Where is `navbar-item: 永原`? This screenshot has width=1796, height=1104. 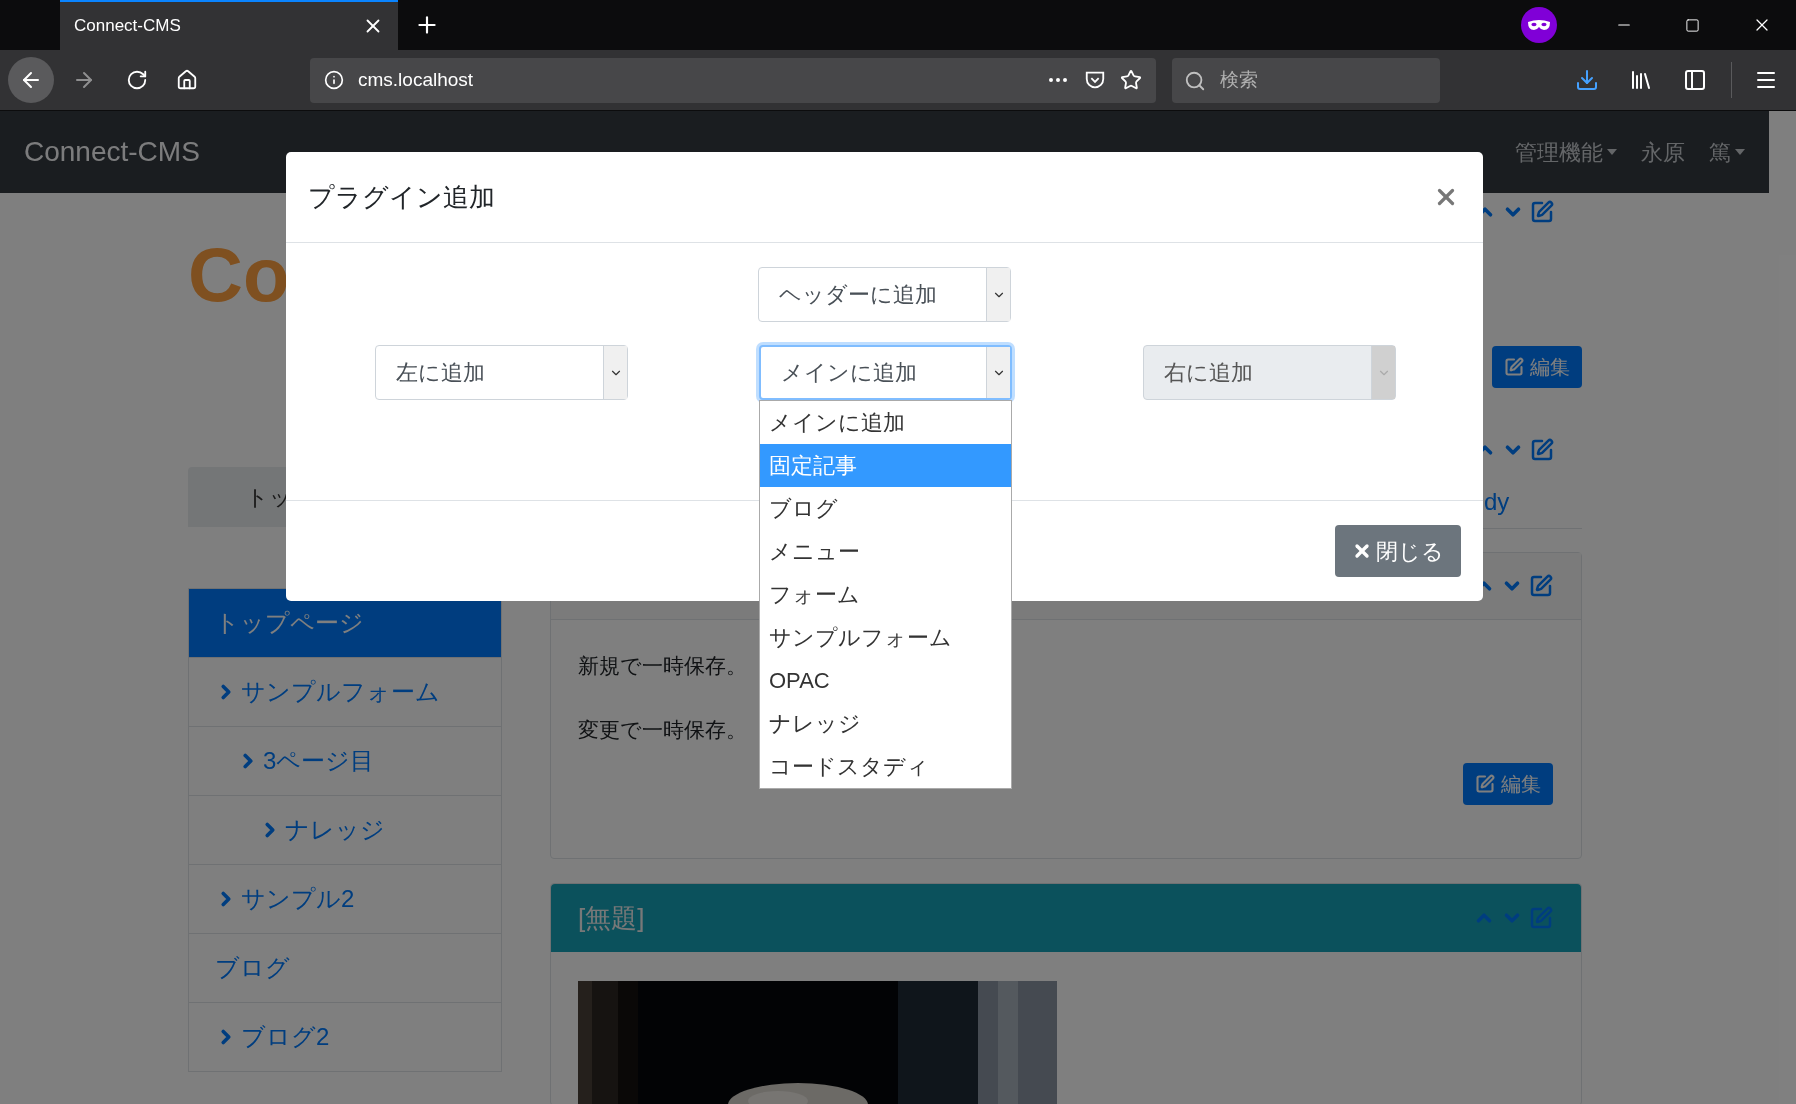
navbar-item: 永原 is located at coordinates (1663, 152).